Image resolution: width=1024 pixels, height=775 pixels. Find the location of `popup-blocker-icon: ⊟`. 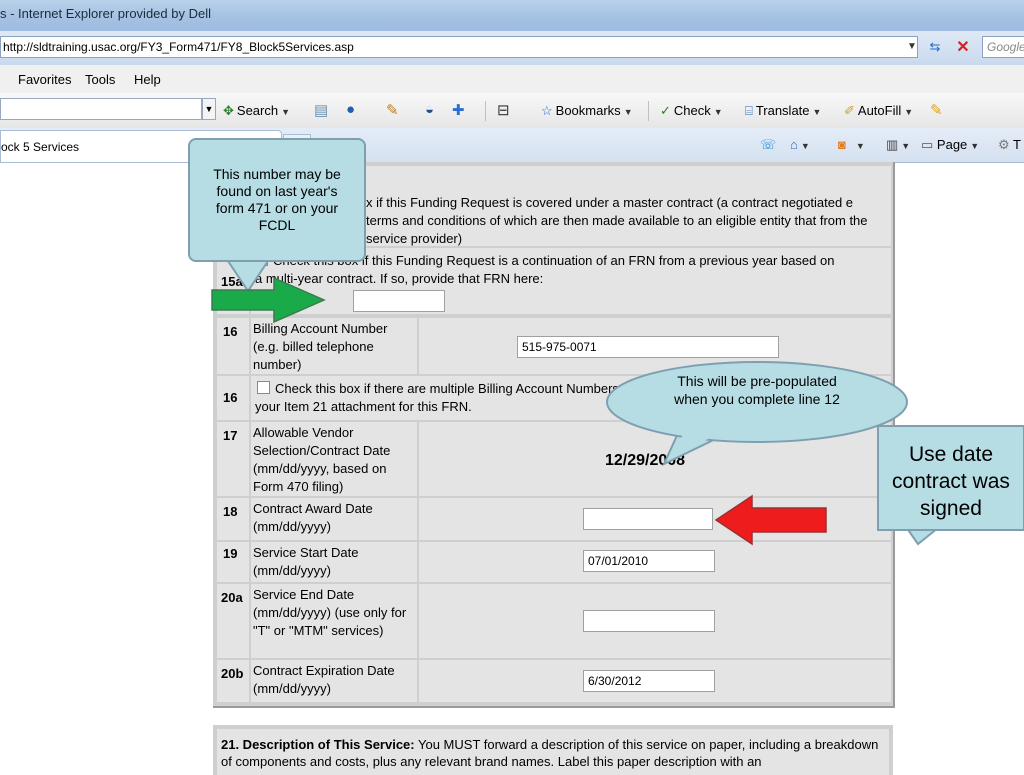

popup-blocker-icon: ⊟ is located at coordinates (503, 110).